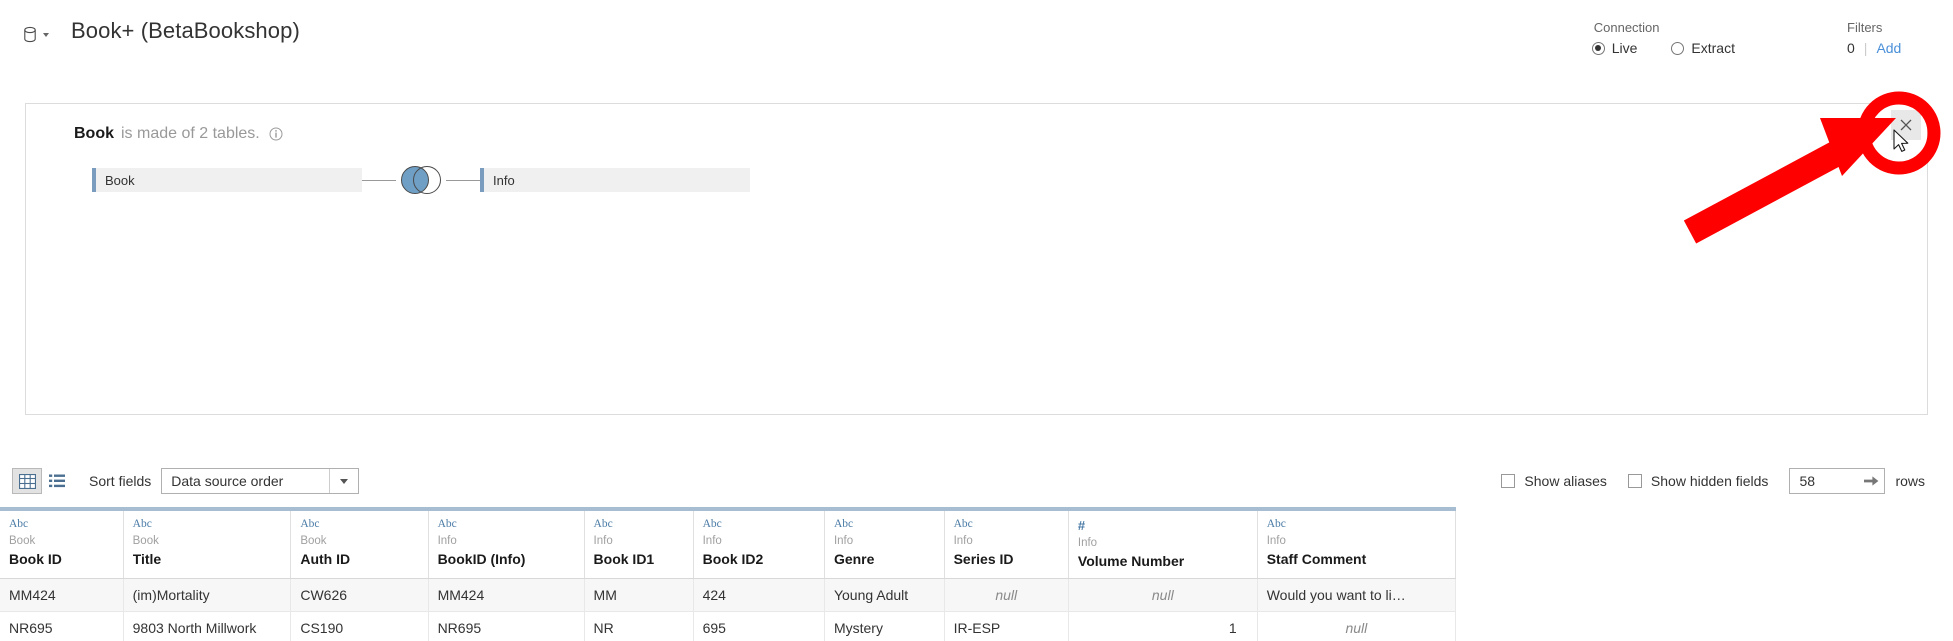 This screenshot has height=641, width=1953. What do you see at coordinates (1316, 558) in the screenshot?
I see `column-field-name: Staff Comment` at bounding box center [1316, 558].